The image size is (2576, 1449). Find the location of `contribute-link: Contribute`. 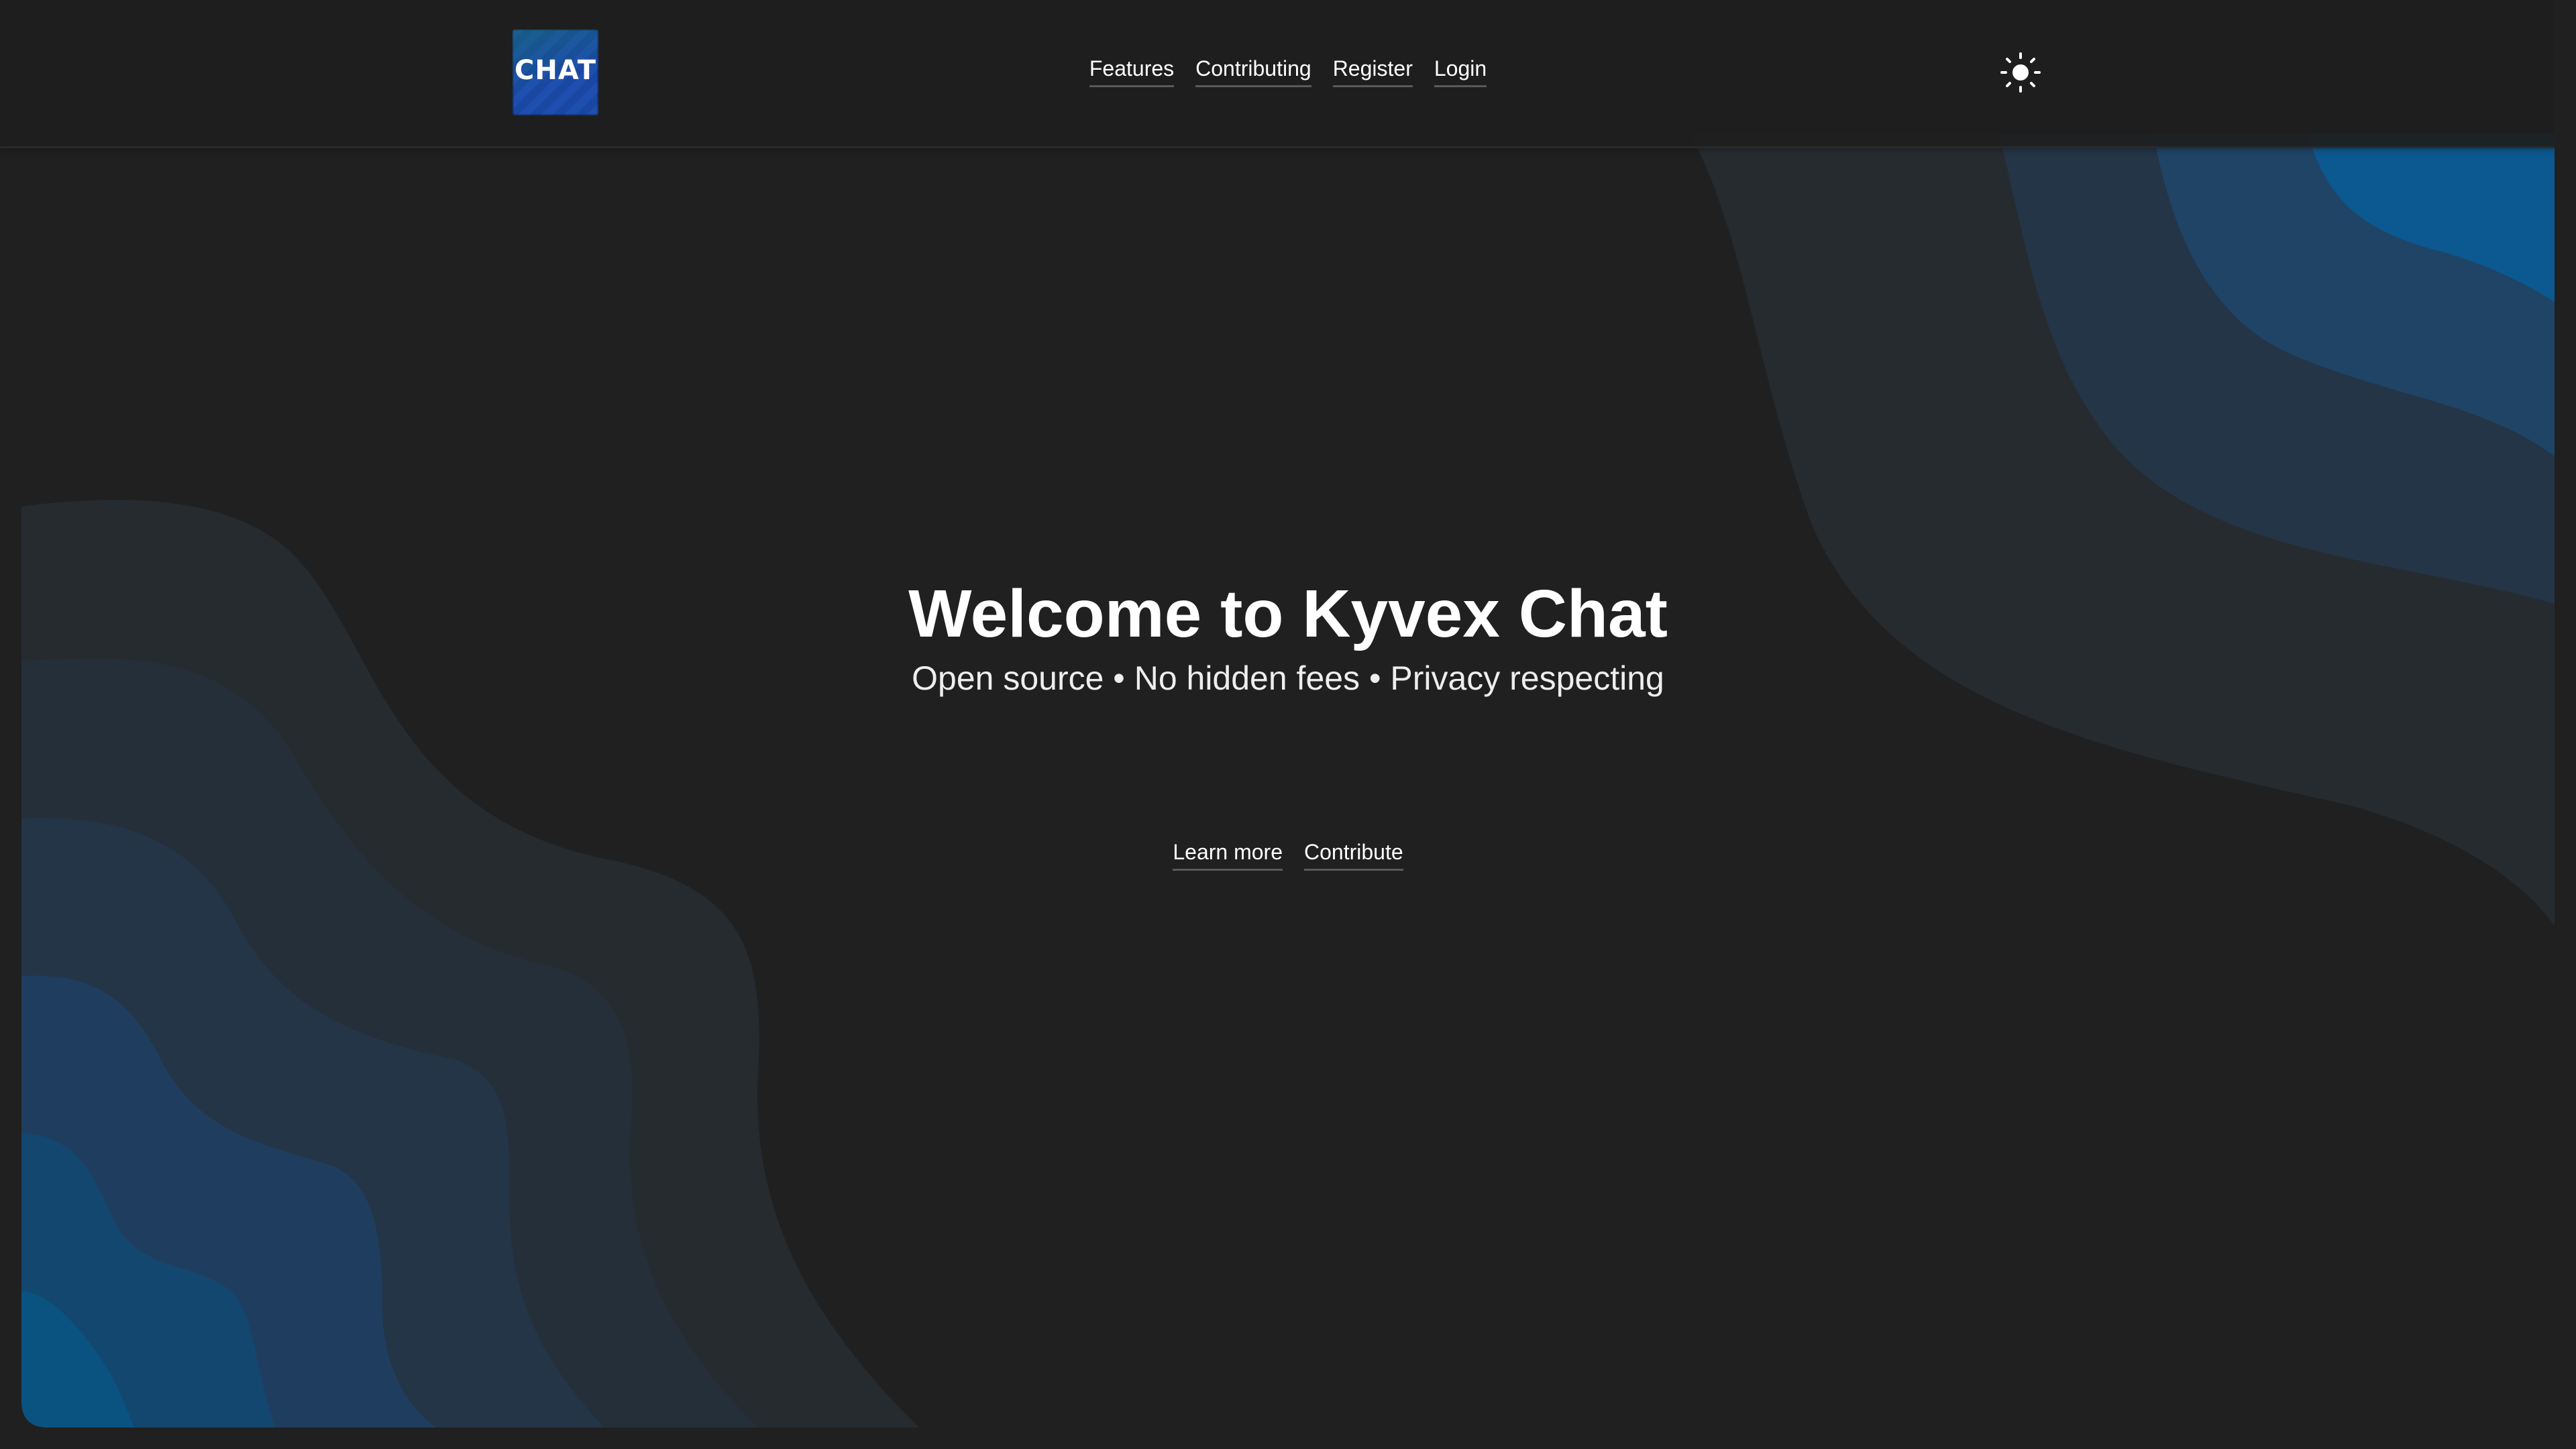

contribute-link: Contribute is located at coordinates (1353, 855).